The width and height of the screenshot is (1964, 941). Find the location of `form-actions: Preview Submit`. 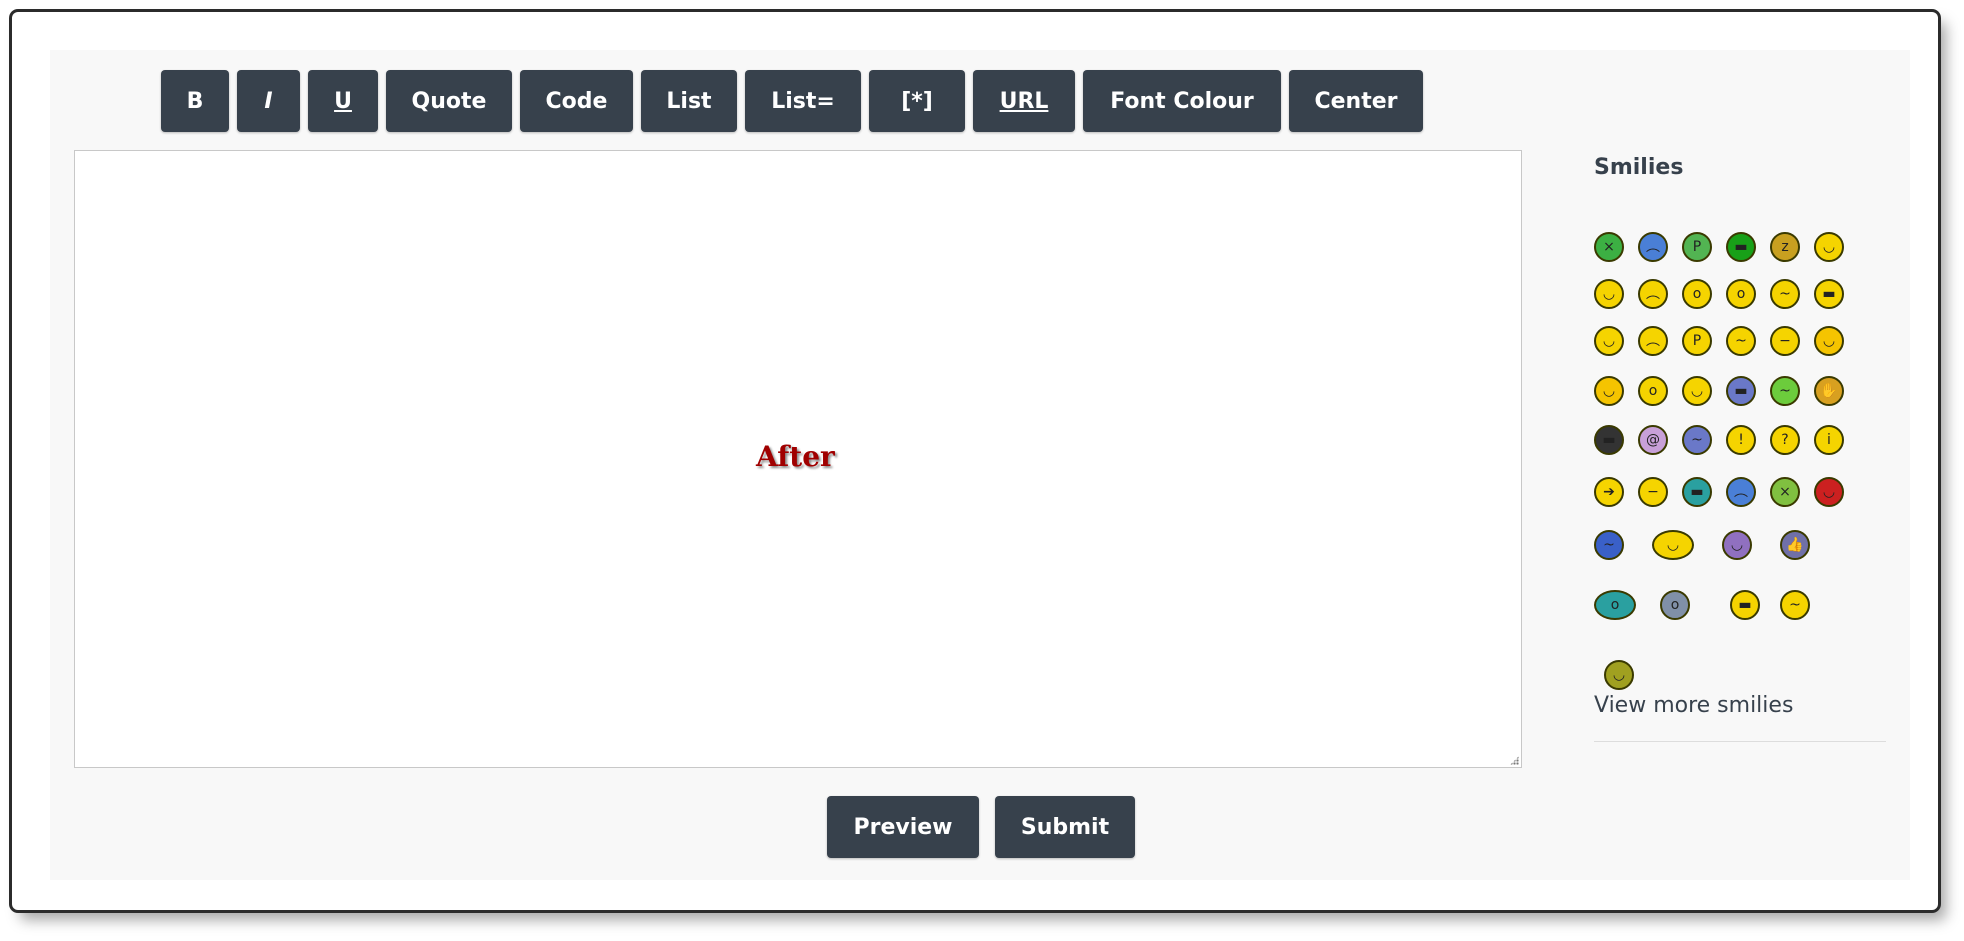

form-actions: Preview Submit is located at coordinates (981, 827).